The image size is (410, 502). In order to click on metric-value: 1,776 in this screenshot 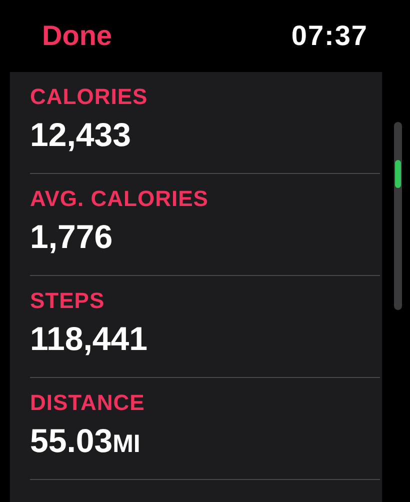, I will do `click(71, 237)`.